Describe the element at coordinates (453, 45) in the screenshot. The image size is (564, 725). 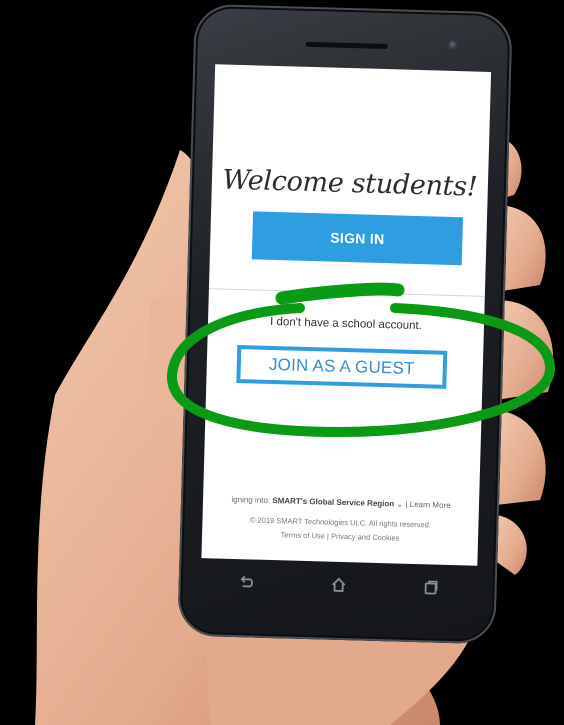
I see `front-camera` at that location.